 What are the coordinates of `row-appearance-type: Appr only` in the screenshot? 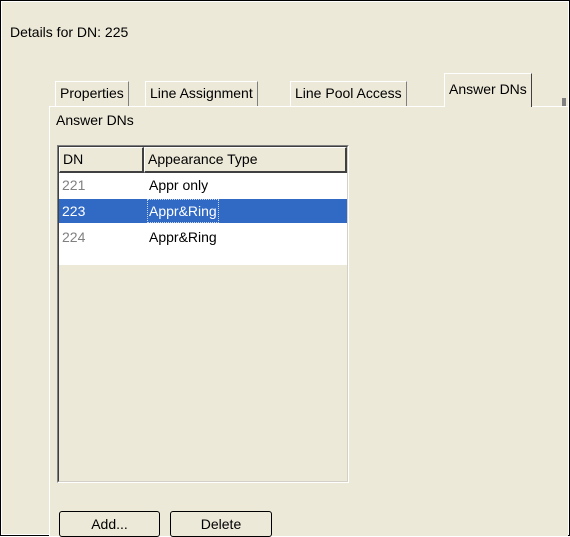 It's located at (179, 185).